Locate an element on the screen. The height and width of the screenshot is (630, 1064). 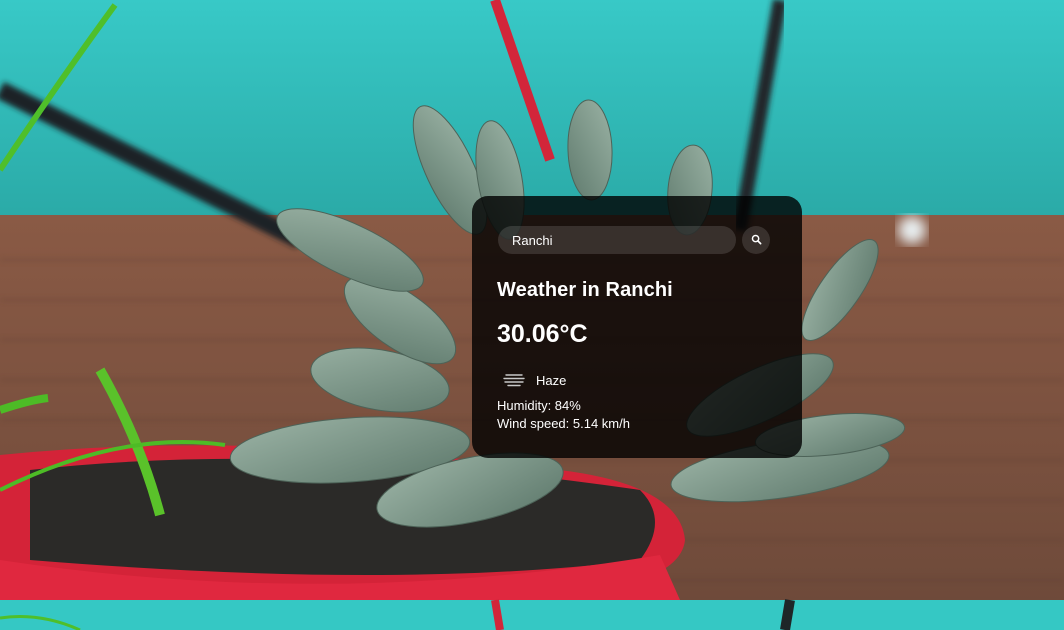
search-icon is located at coordinates (756, 240).